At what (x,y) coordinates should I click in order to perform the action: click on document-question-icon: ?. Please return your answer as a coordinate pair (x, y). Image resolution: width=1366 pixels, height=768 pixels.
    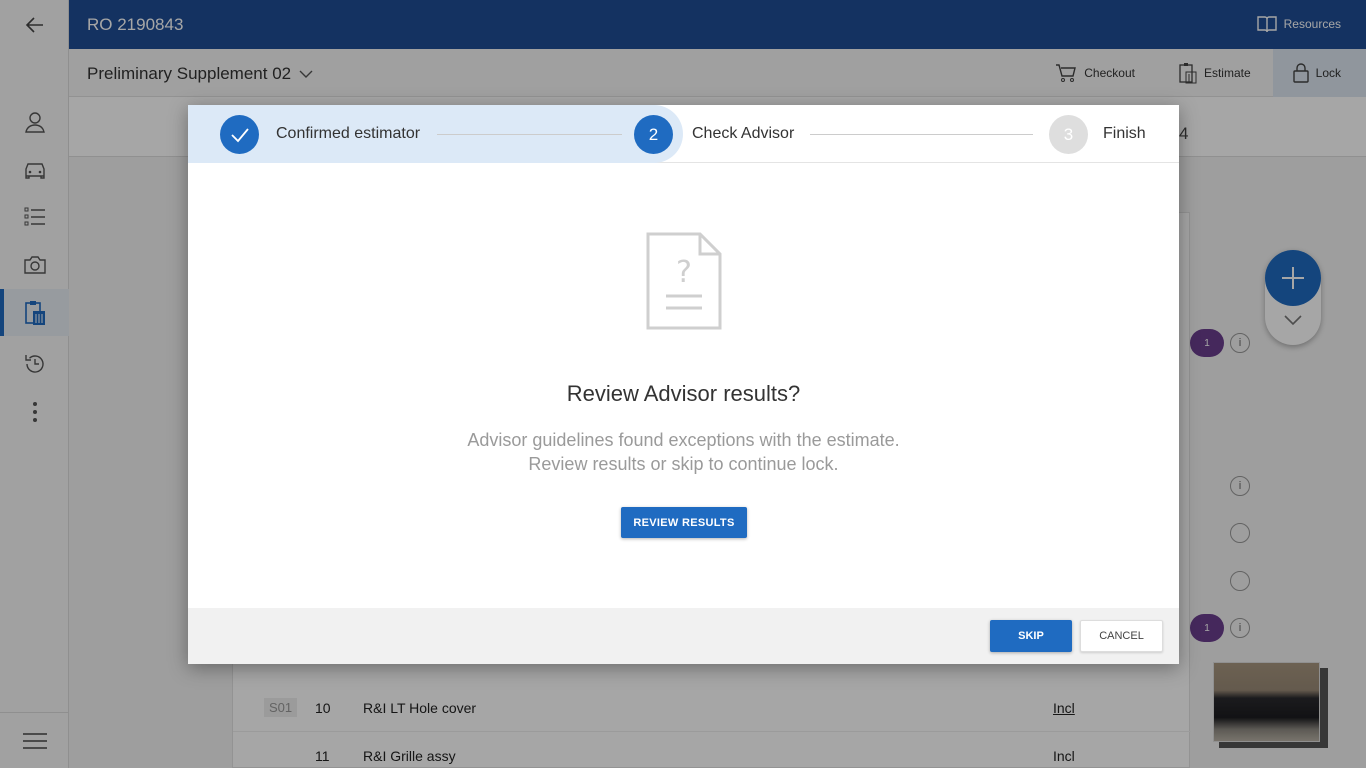
    Looking at the image, I should click on (684, 281).